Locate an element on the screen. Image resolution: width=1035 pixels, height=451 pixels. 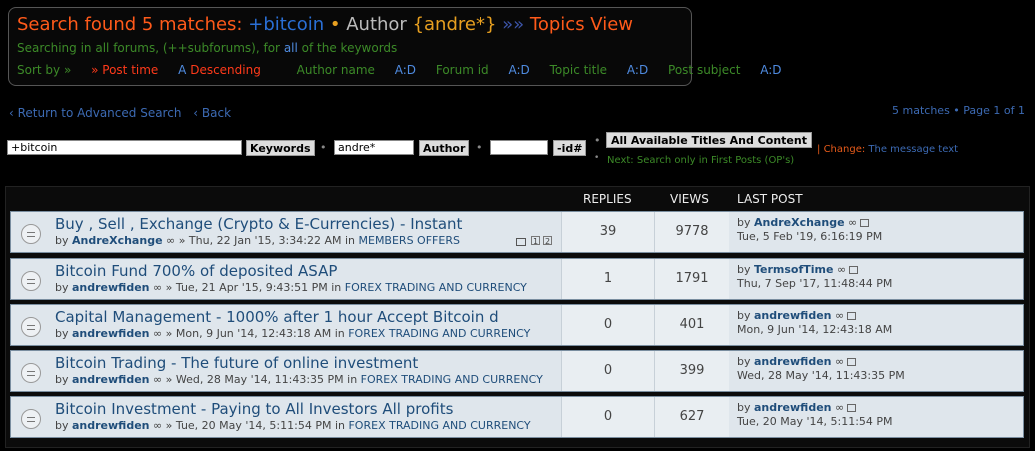
sort-topic-ad: A:D is located at coordinates (637, 70).